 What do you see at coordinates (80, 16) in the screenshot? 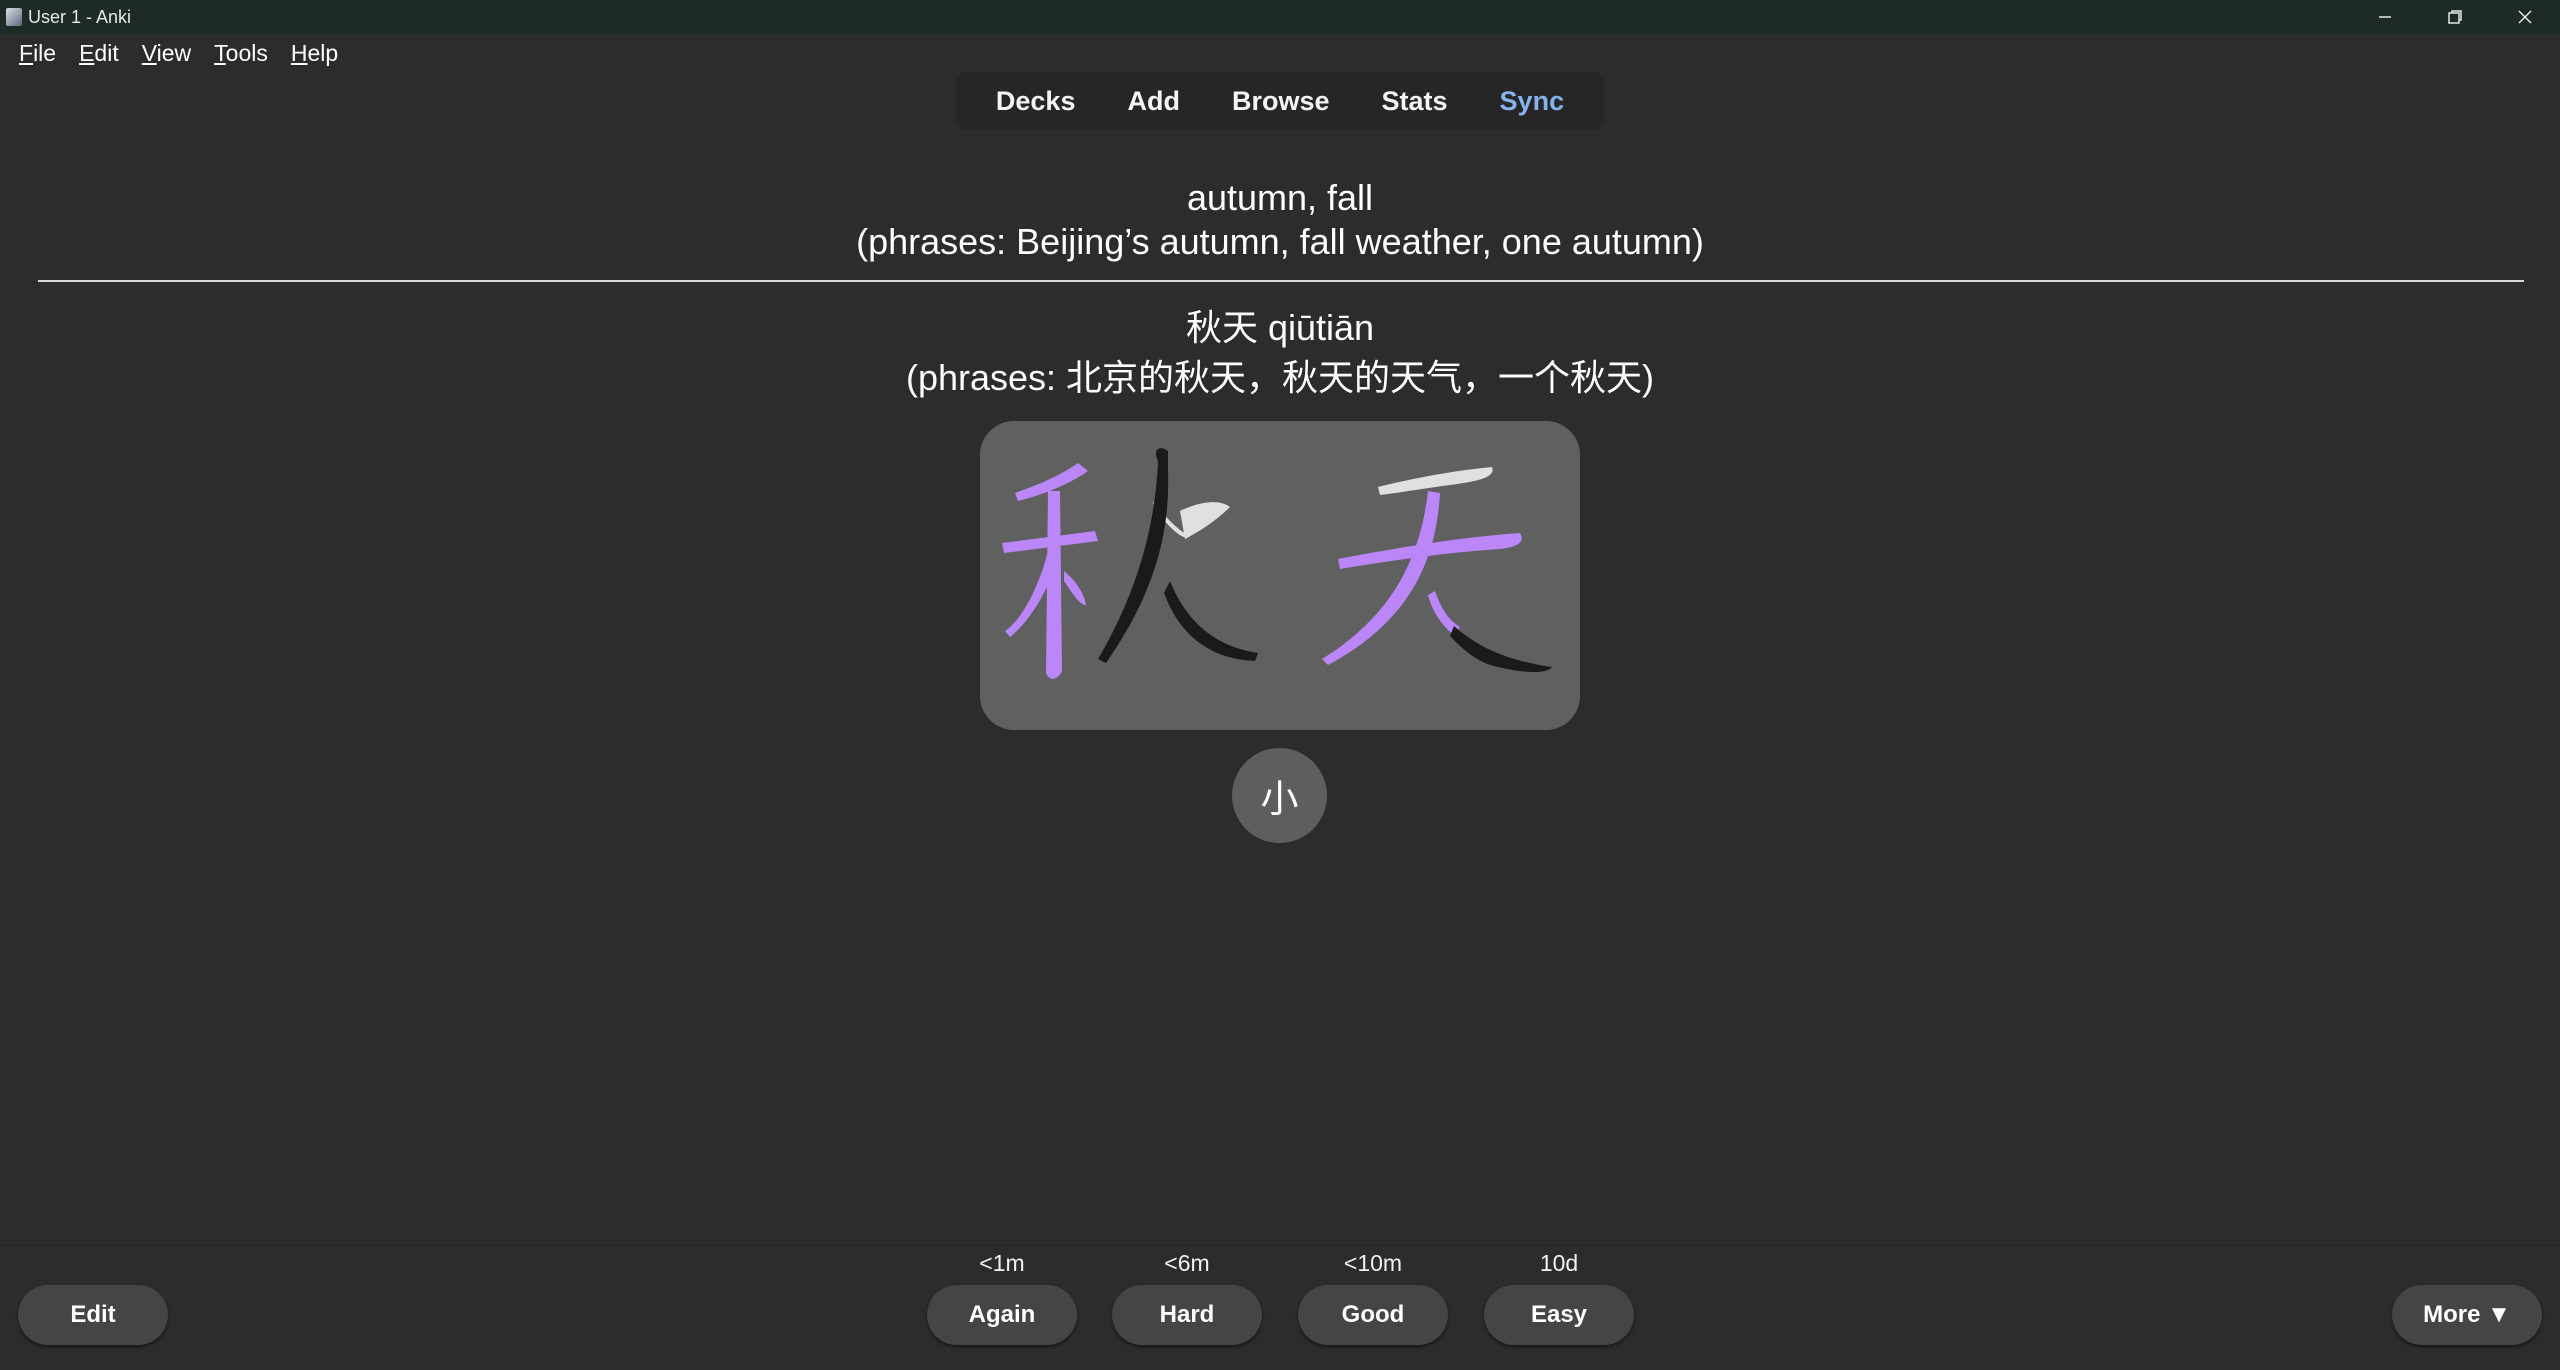
I see `window-title: User 1 - Anki` at bounding box center [80, 16].